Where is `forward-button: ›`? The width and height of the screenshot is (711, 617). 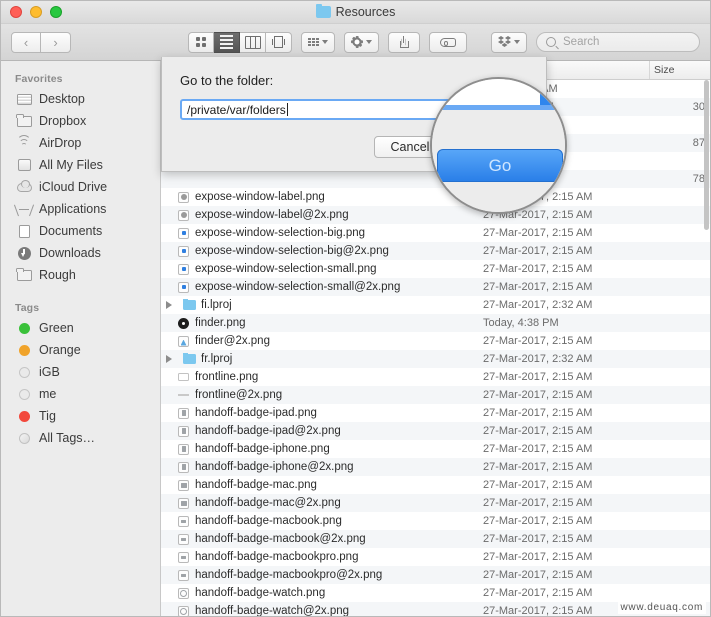
forward-button: › is located at coordinates (56, 42).